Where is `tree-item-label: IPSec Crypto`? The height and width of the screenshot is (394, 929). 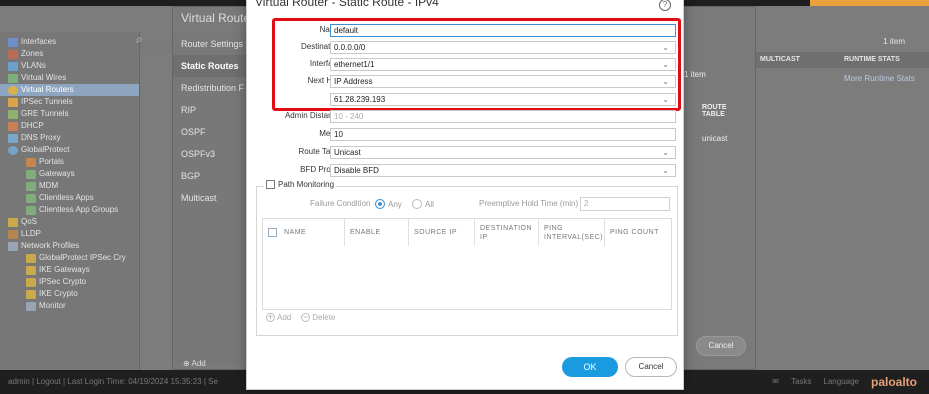
tree-item-label: IPSec Crypto is located at coordinates (63, 281).